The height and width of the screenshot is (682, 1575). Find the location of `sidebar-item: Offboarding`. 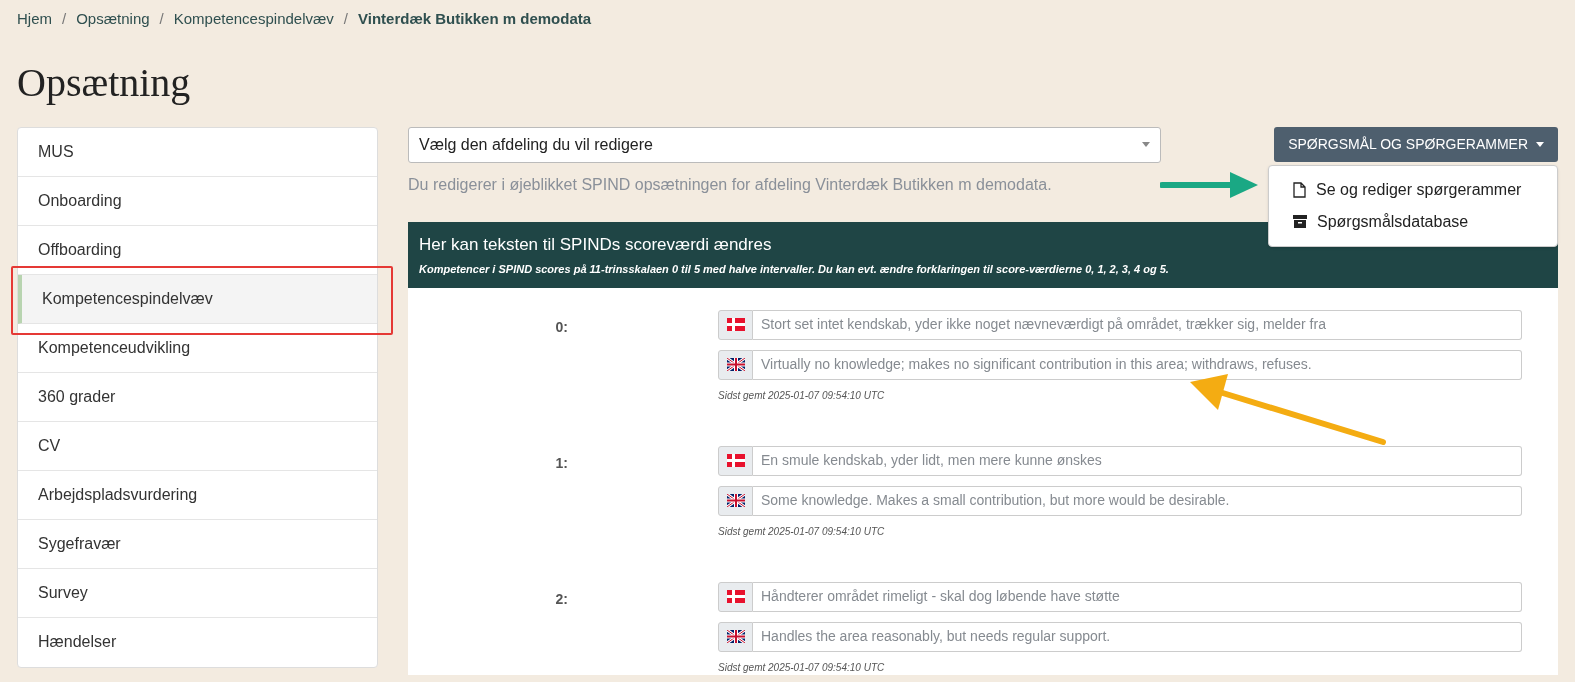

sidebar-item: Offboarding is located at coordinates (197, 250).